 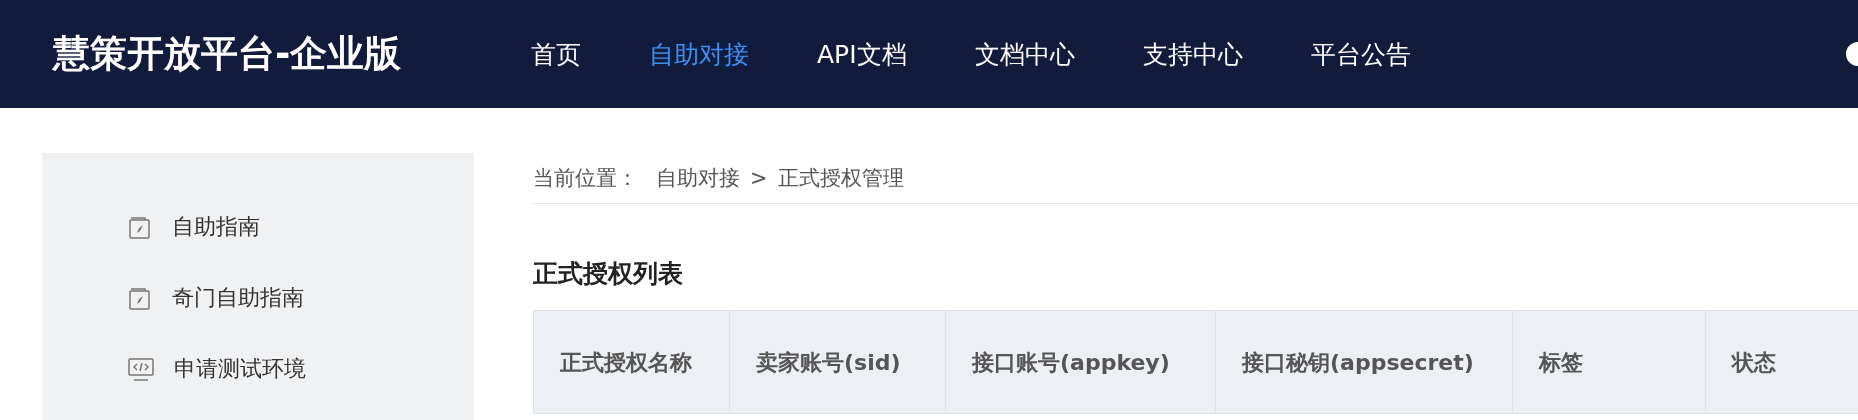 I want to click on column-header: 正式授权名称, so click(x=632, y=362).